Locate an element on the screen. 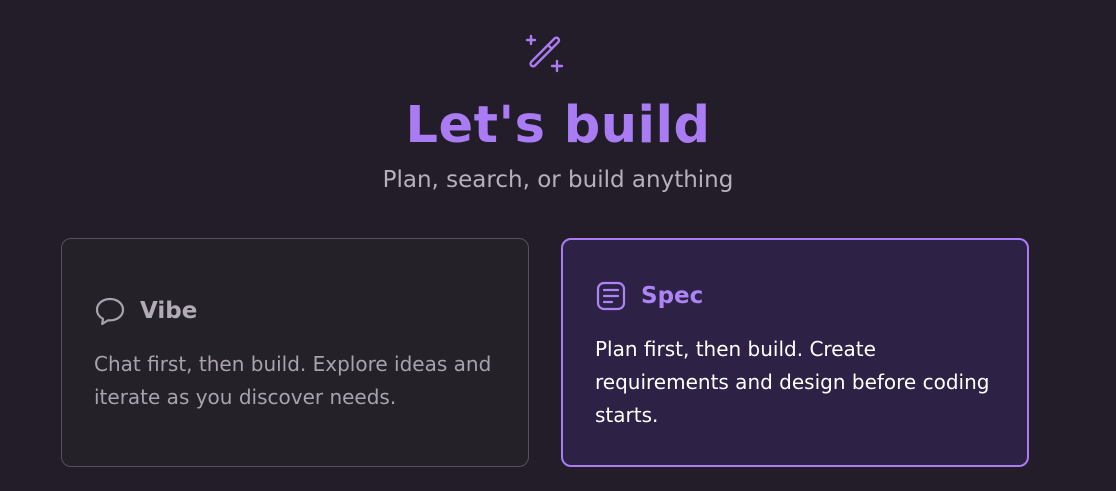  mode-card-title: Spec is located at coordinates (672, 296).